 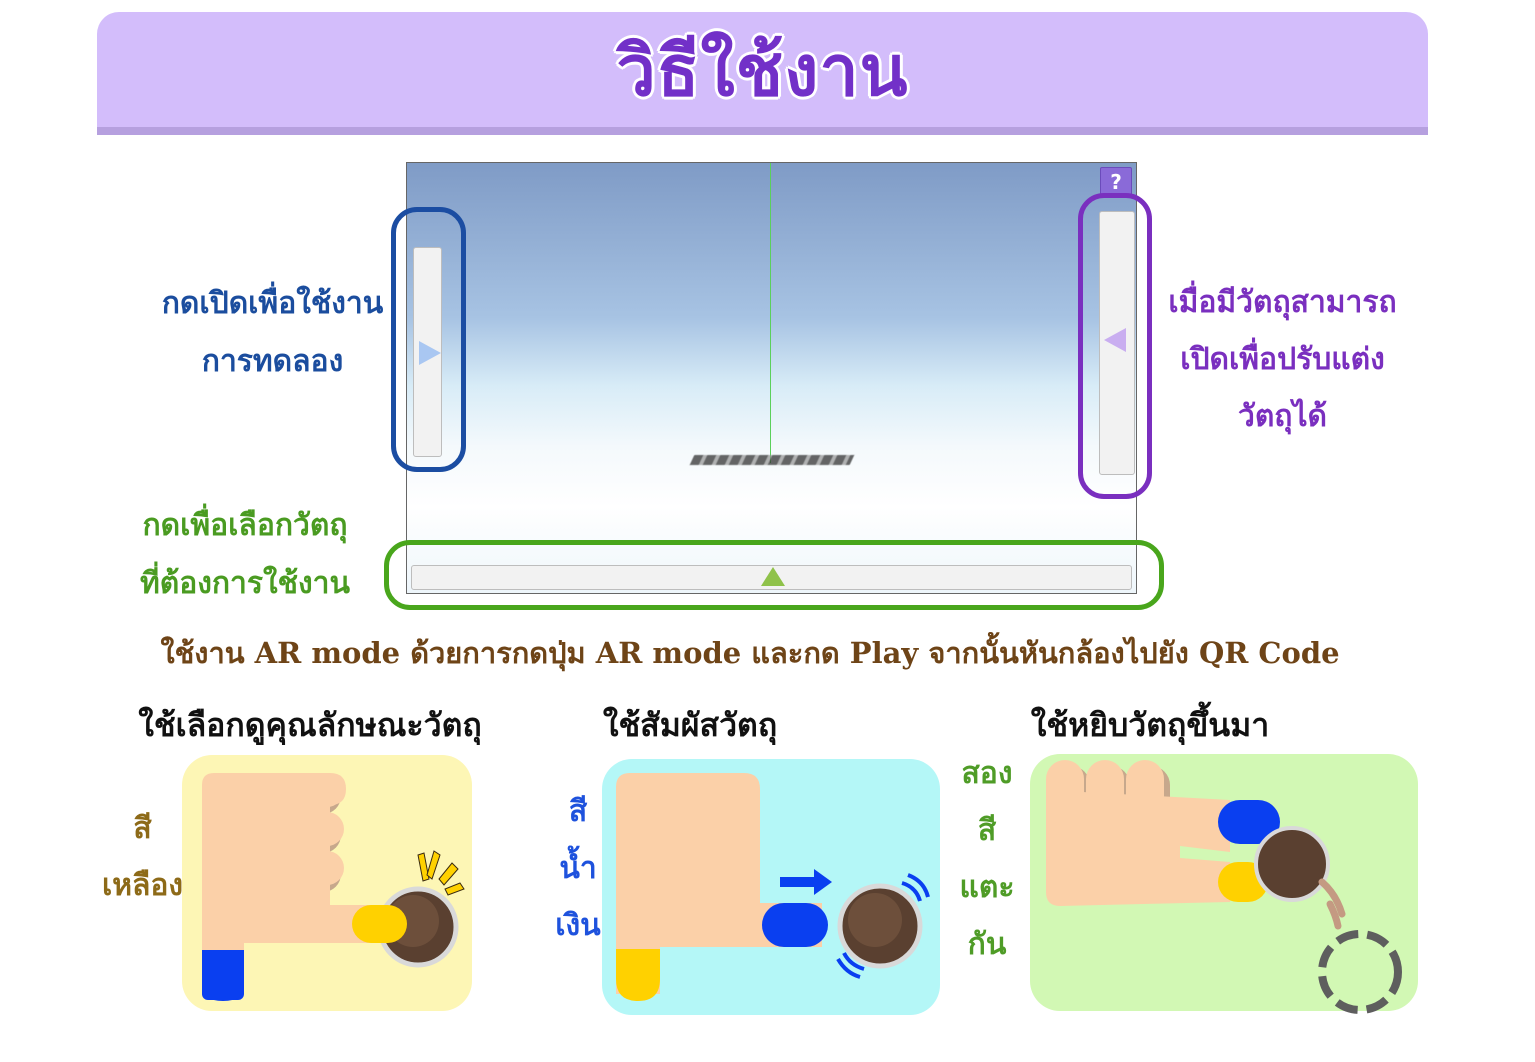 I want to click on hand-pickup-illustration, so click(x=1224, y=887).